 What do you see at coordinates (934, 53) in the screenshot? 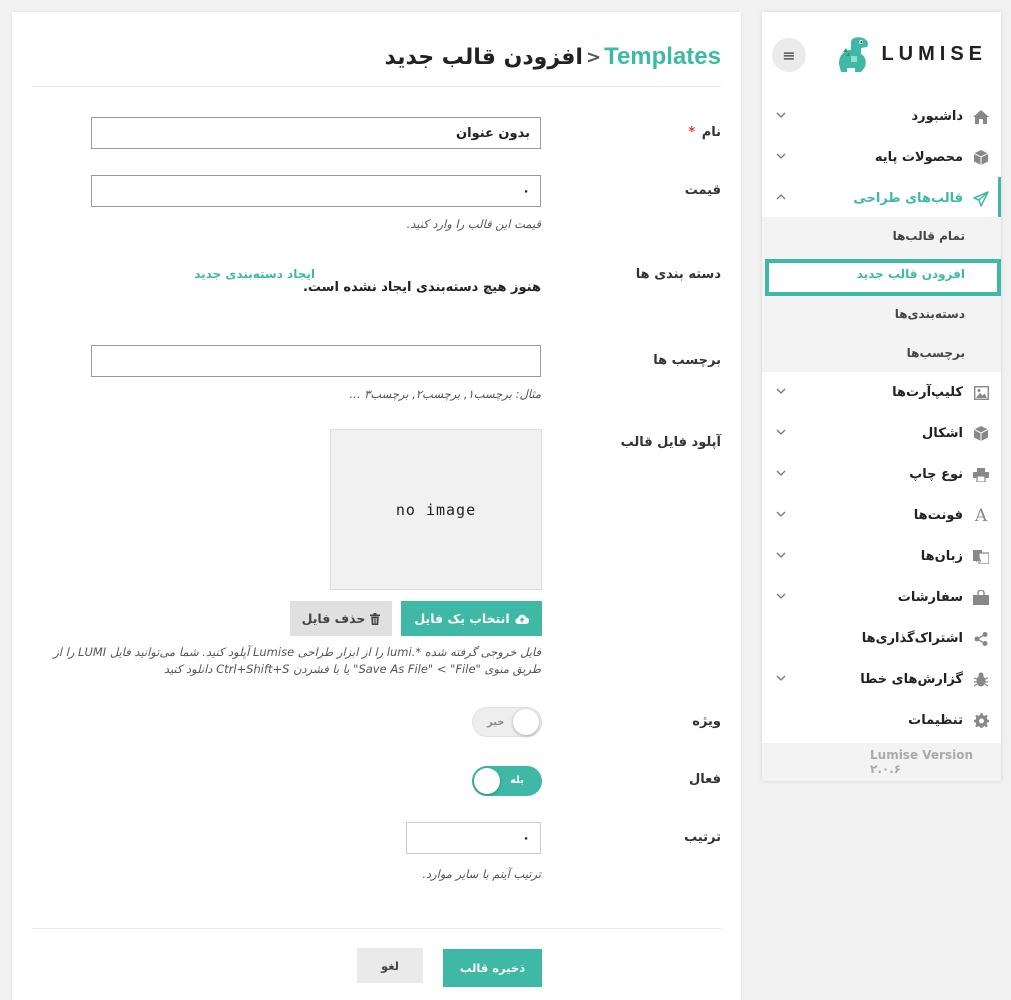
I see `logo-text: LUMISE` at bounding box center [934, 53].